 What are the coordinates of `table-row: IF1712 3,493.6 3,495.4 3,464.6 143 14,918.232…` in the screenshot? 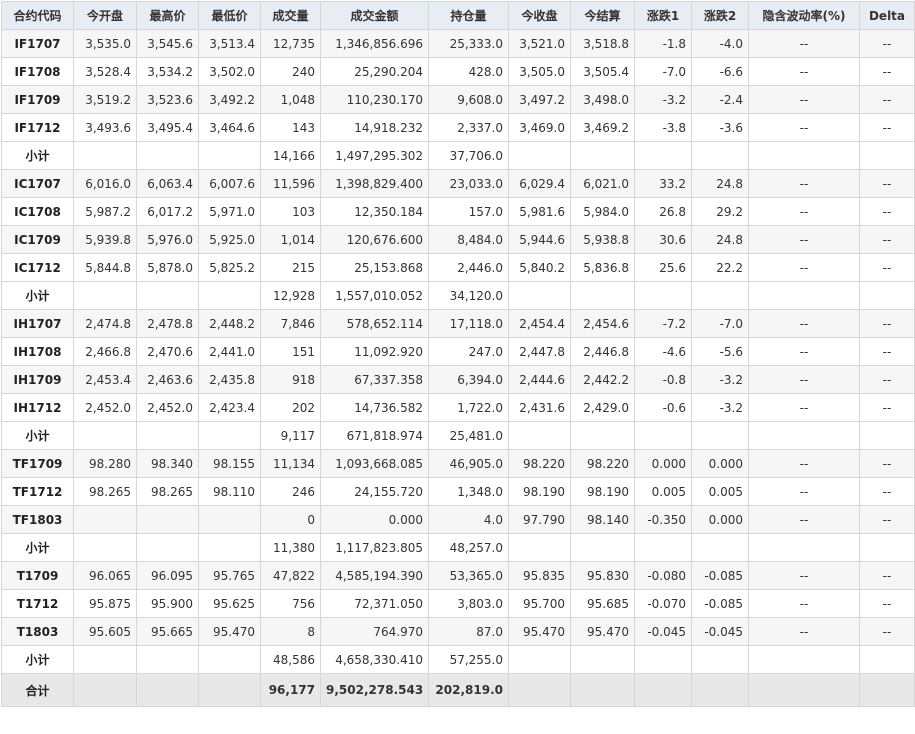 It's located at (458, 127).